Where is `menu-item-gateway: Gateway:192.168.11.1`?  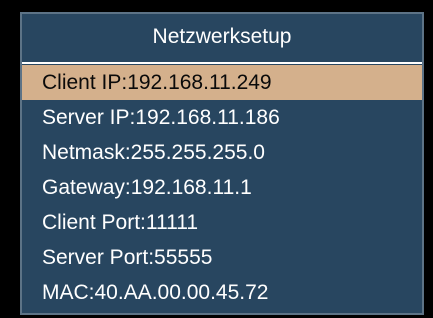
menu-item-gateway: Gateway:192.168.11.1 is located at coordinates (222, 187).